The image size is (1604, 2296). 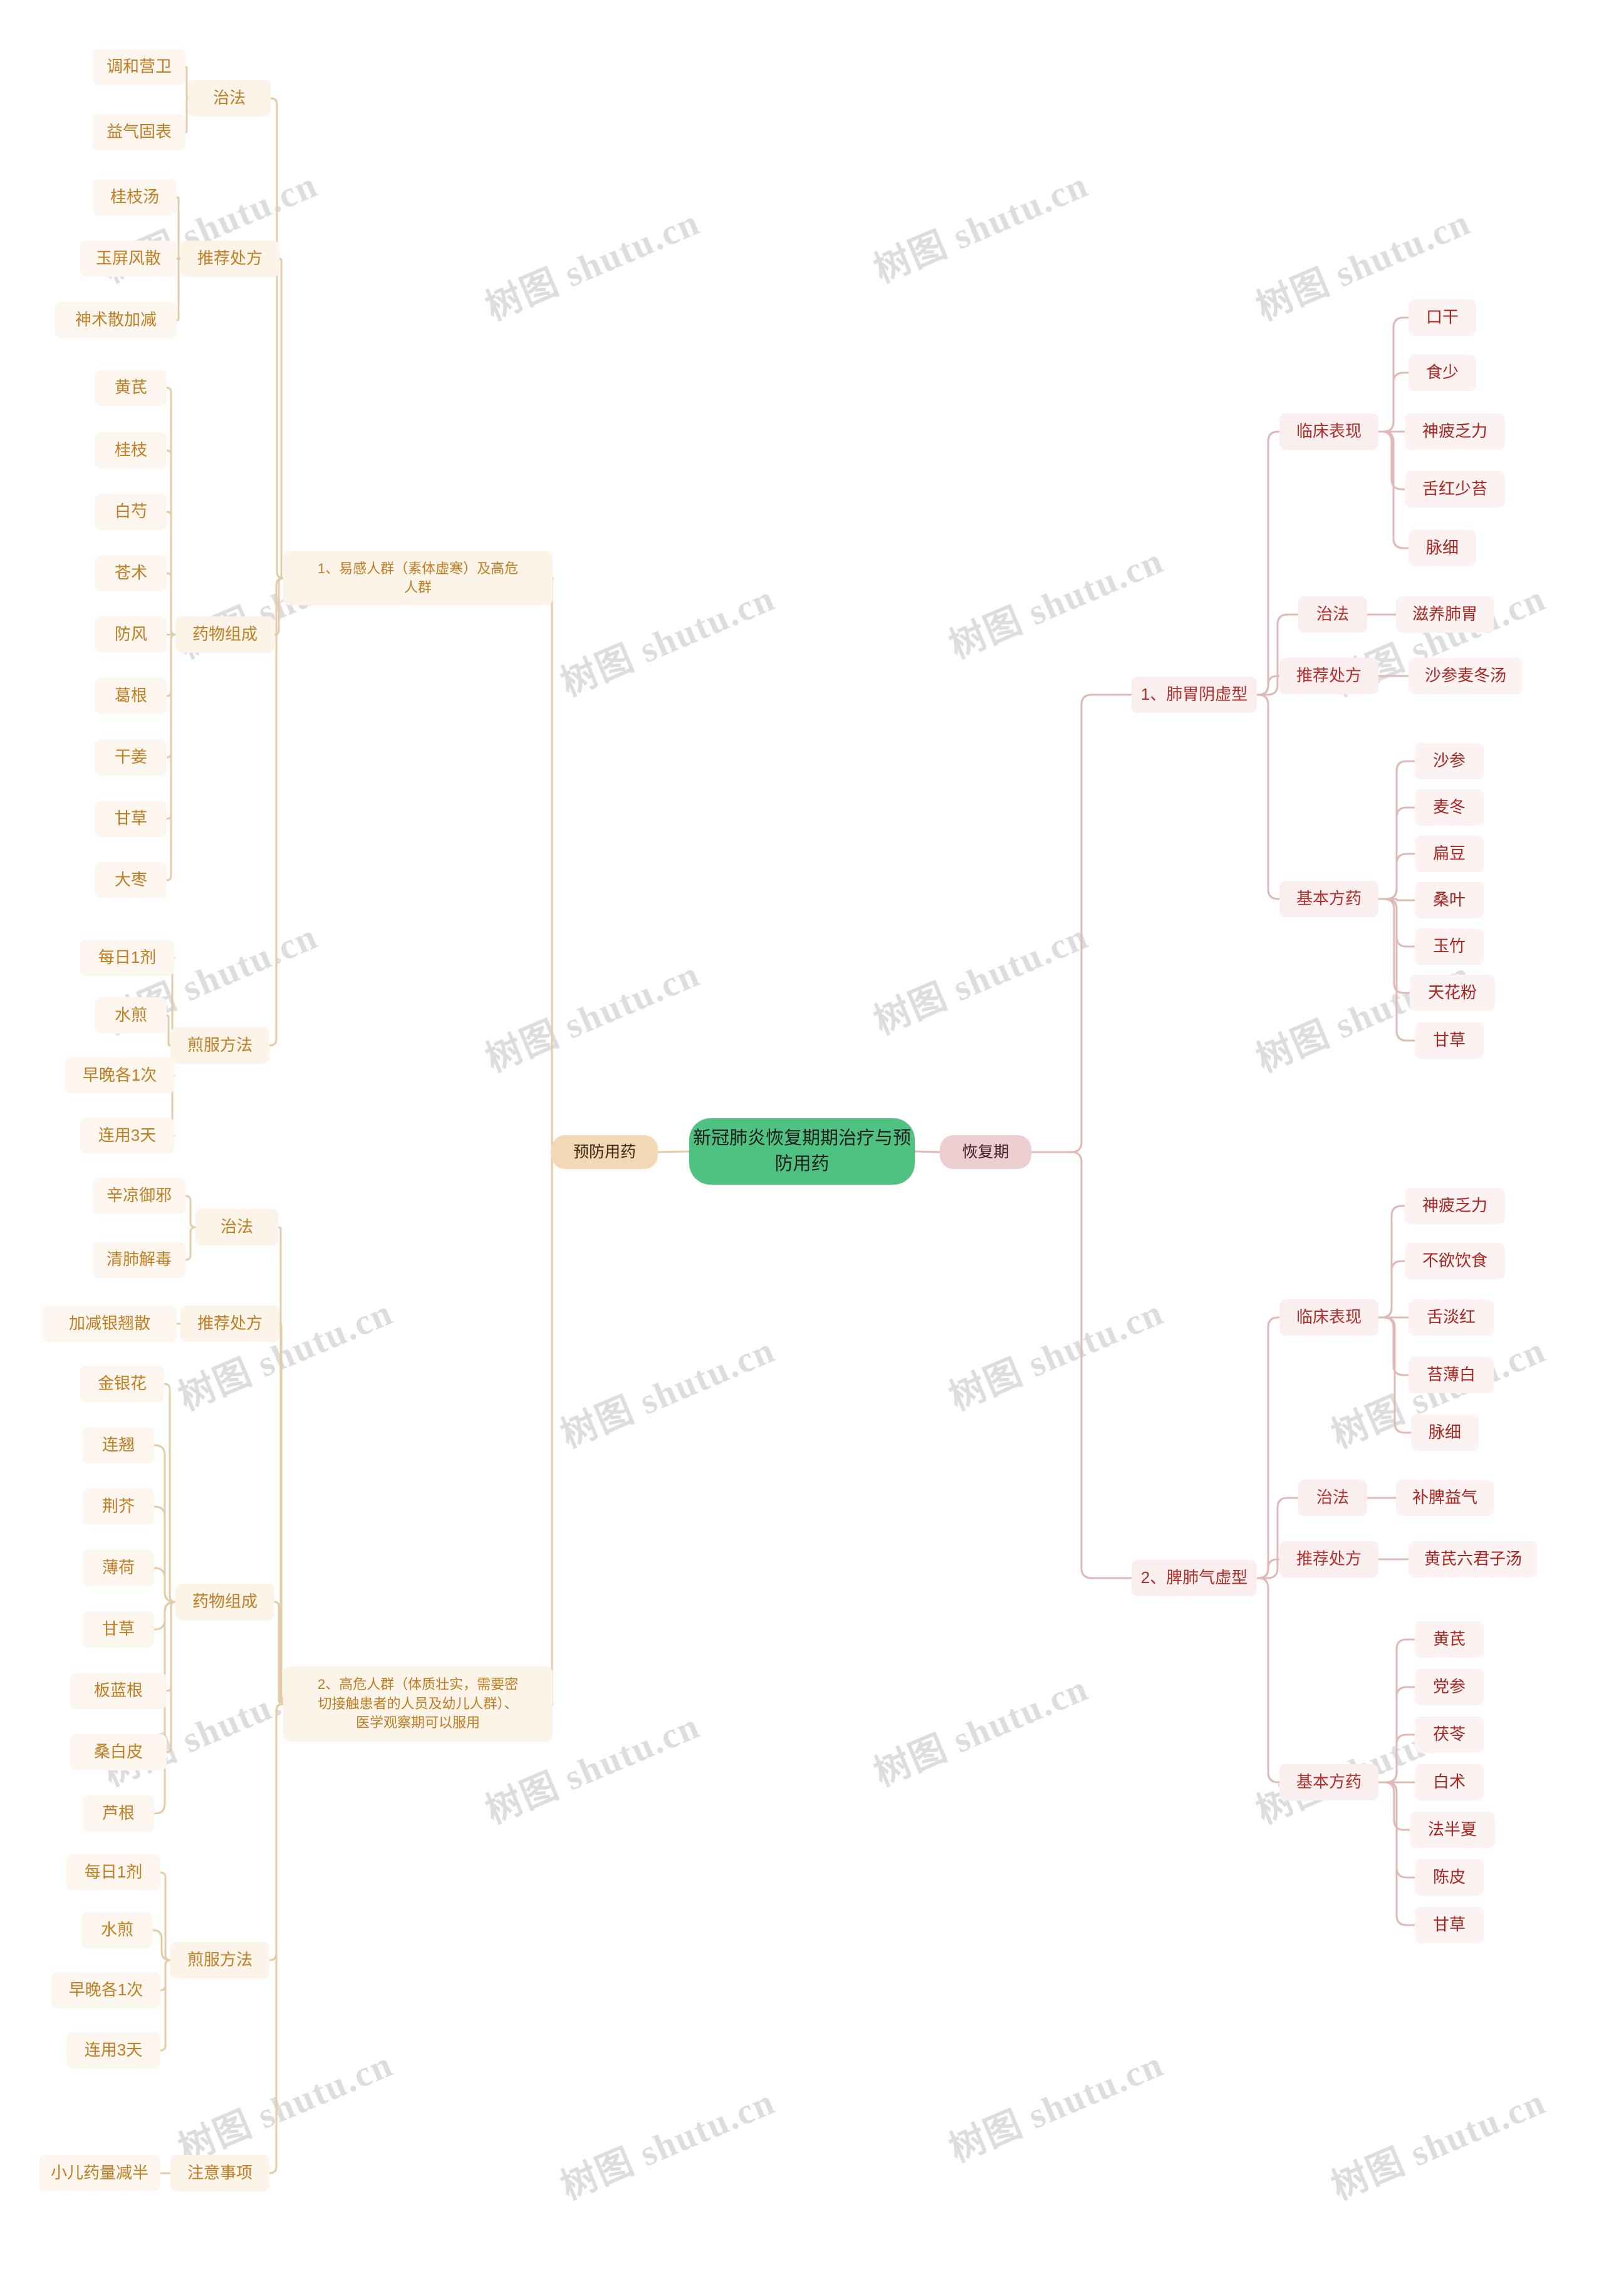 What do you see at coordinates (1449, 761) in the screenshot?
I see `right-leaf-1-4-1: 沙参` at bounding box center [1449, 761].